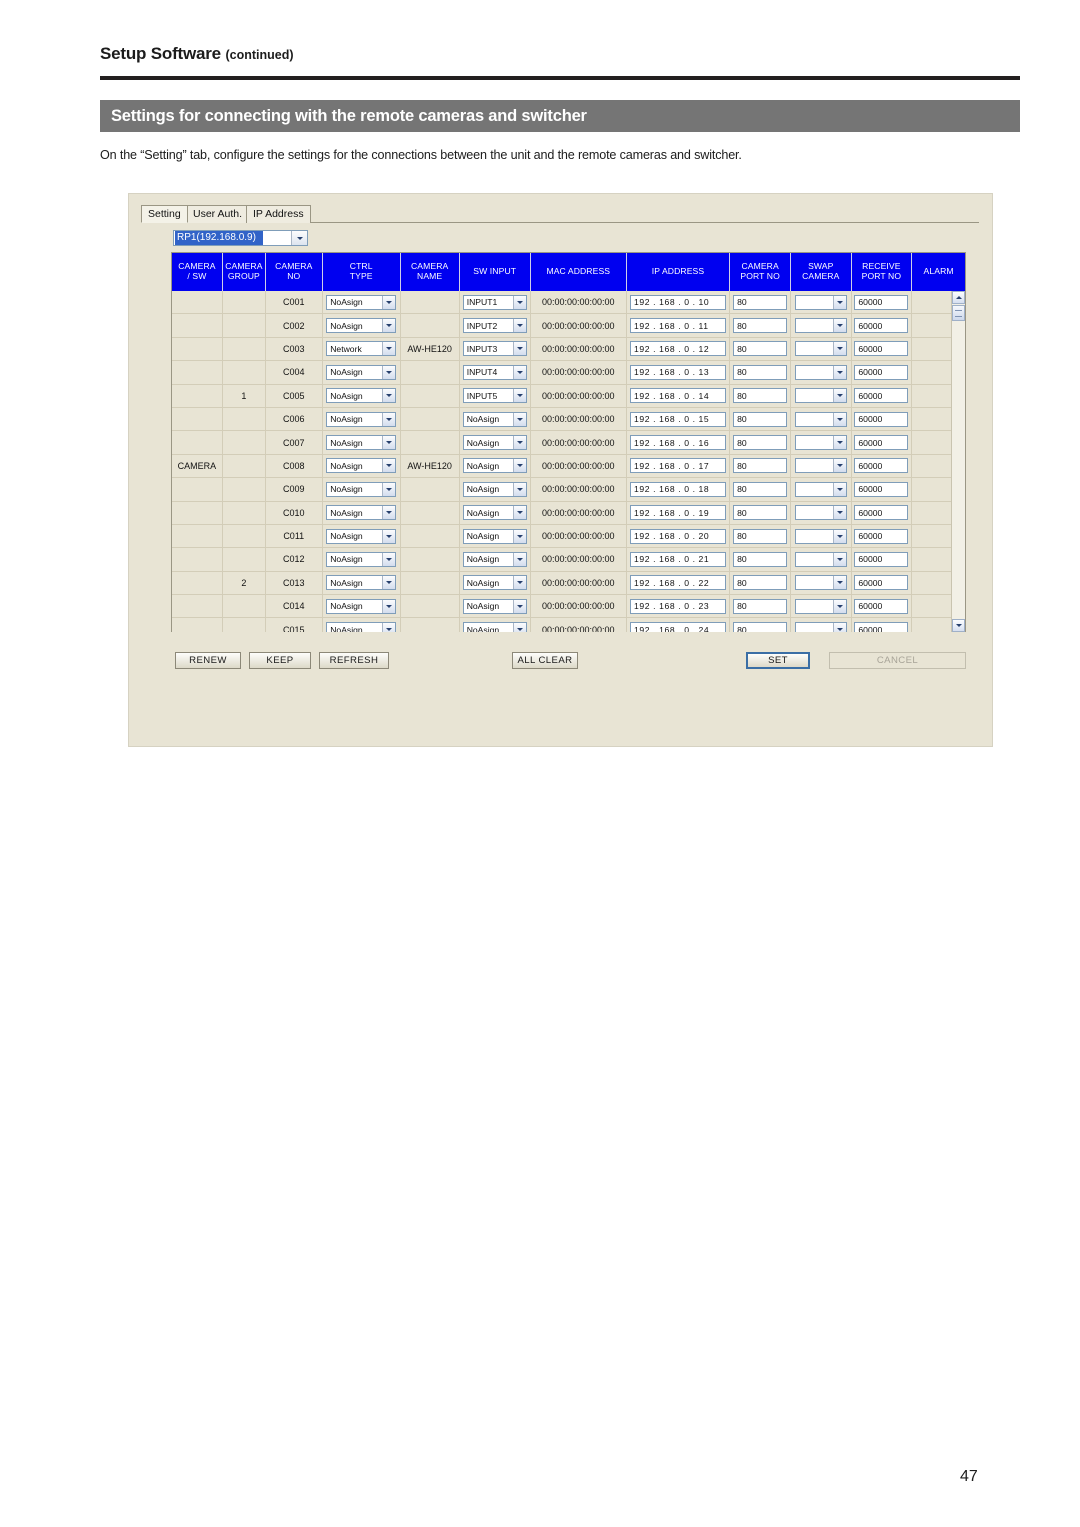  I want to click on chevron-up-icon, so click(958, 297).